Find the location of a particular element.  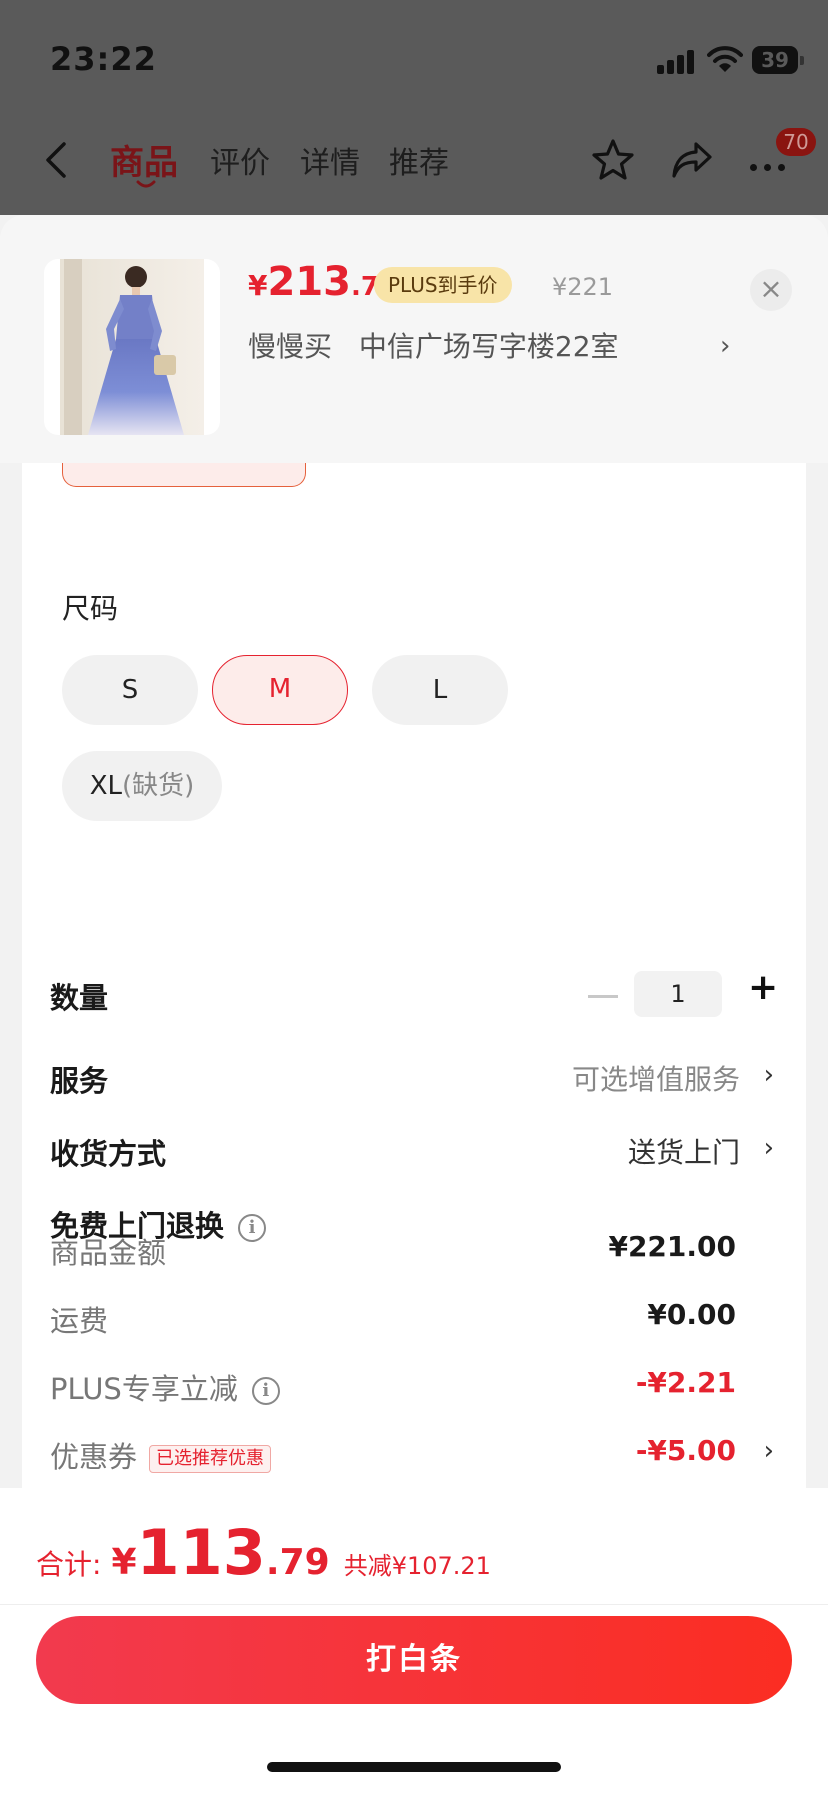

status-bar: 23:22 39 is located at coordinates (414, 60).